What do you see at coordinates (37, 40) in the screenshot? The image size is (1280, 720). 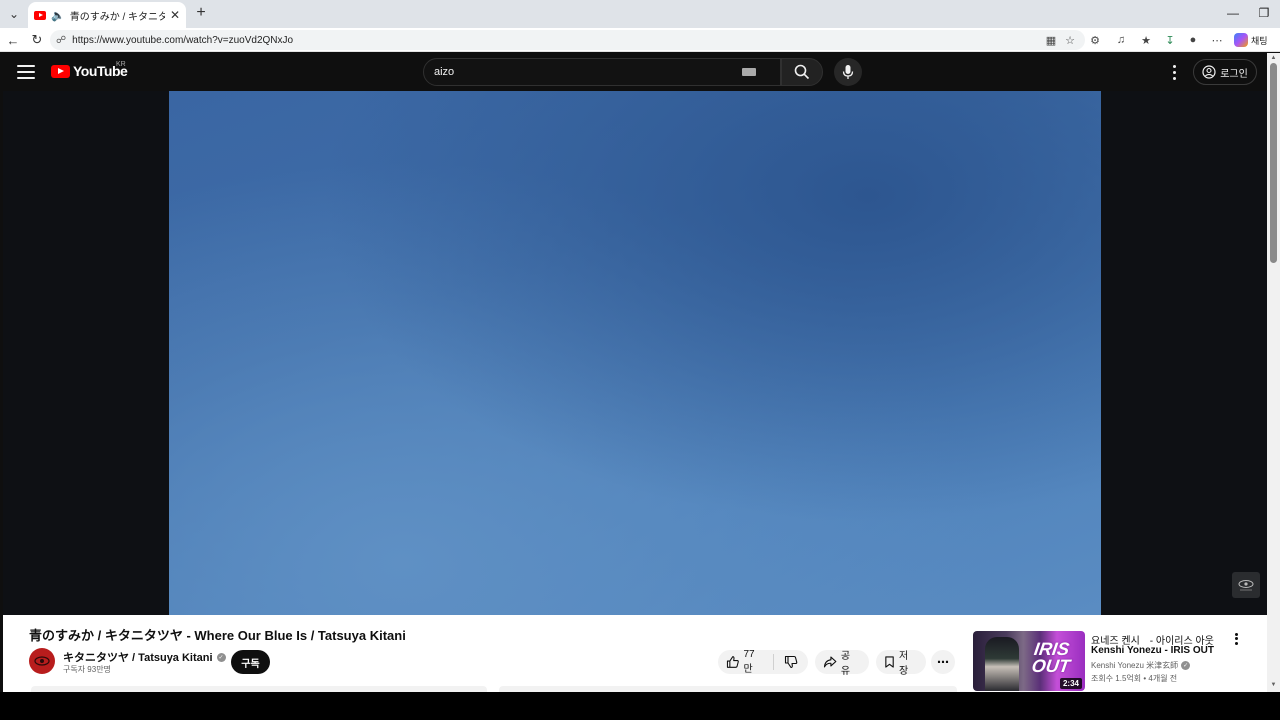 I see `reload-icon: ↻` at bounding box center [37, 40].